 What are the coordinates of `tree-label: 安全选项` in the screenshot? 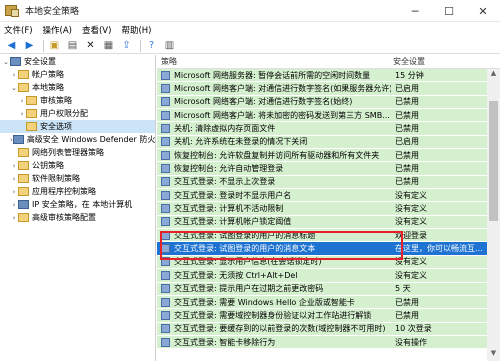 It's located at (56, 126).